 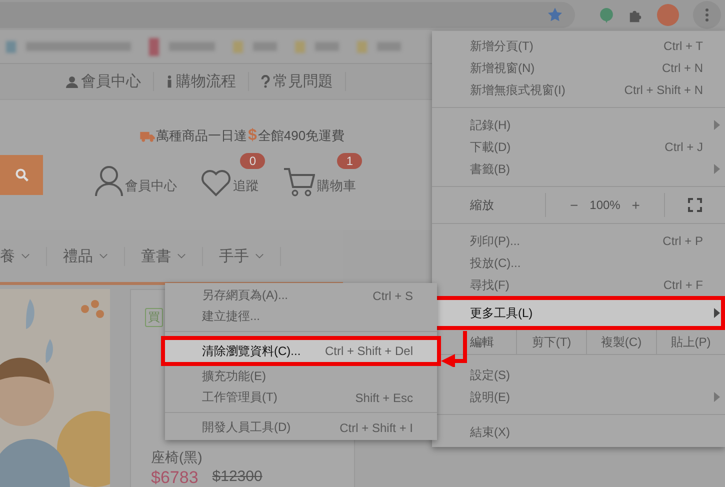 I want to click on zoom-label: 縮放, so click(x=482, y=205).